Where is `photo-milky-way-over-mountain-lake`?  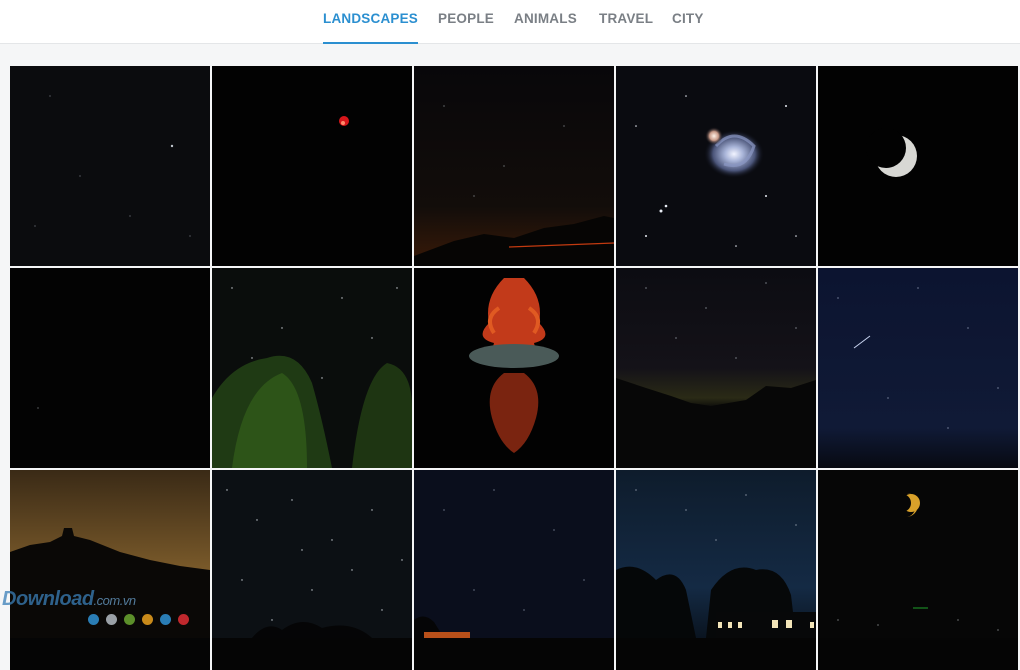
photo-milky-way-over-mountain-lake is located at coordinates (716, 368).